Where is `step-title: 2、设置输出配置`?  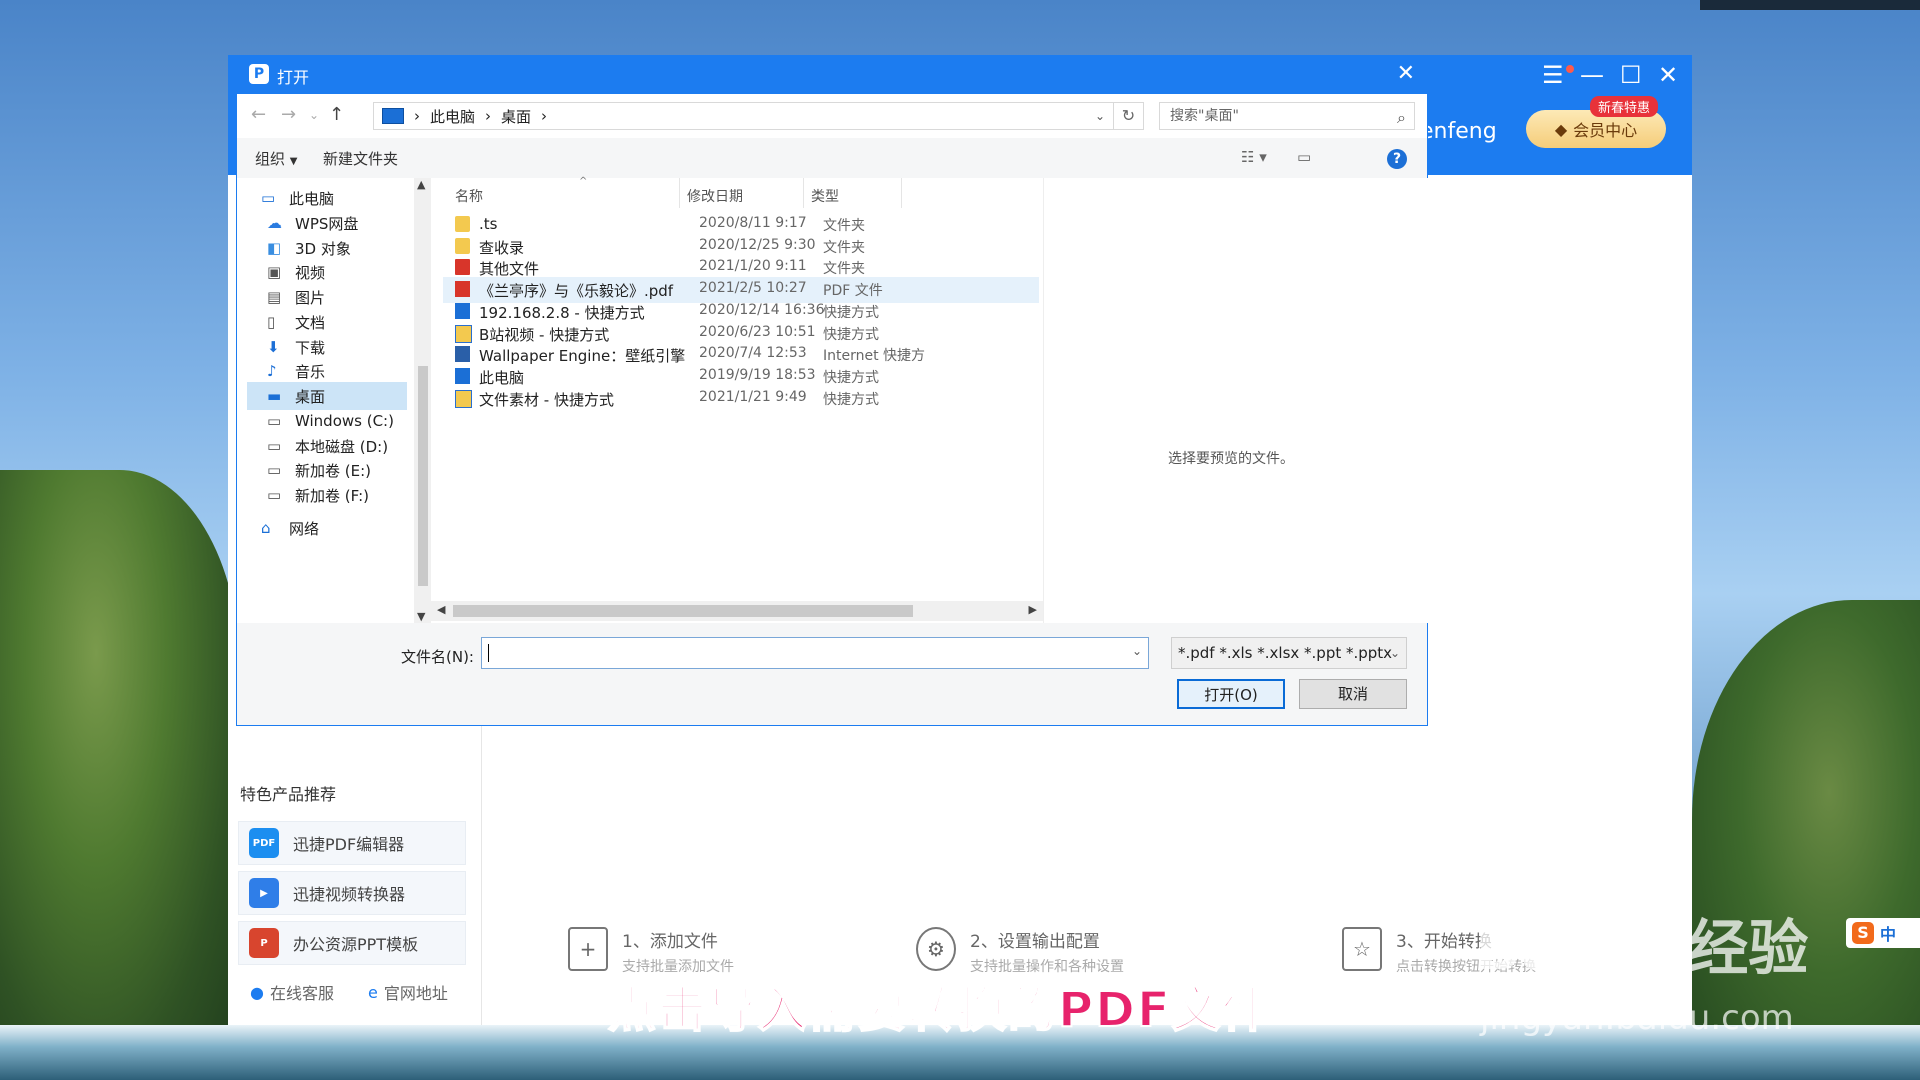
step-title: 2、设置输出配置 is located at coordinates (1035, 942).